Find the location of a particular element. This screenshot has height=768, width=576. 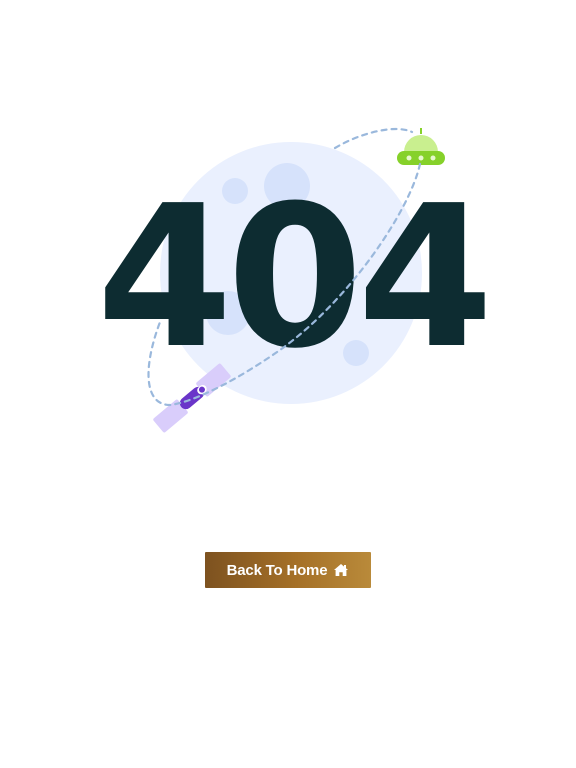

home-icon is located at coordinates (341, 570).